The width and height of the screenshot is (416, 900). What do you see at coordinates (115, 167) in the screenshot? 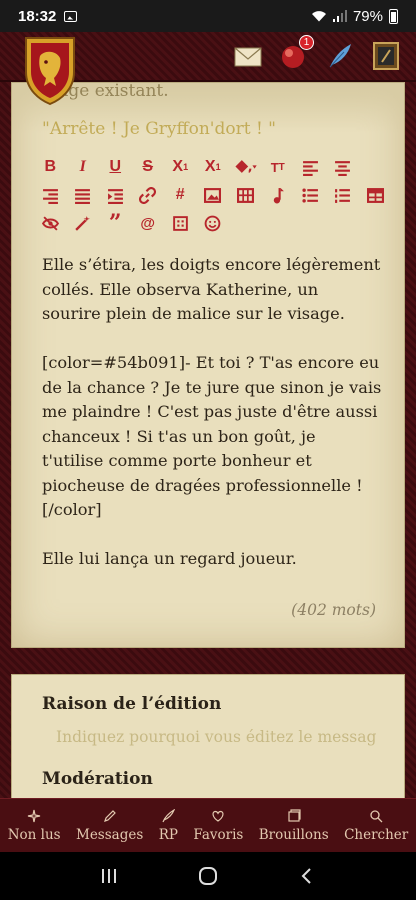
I see `underline-icon: U` at bounding box center [115, 167].